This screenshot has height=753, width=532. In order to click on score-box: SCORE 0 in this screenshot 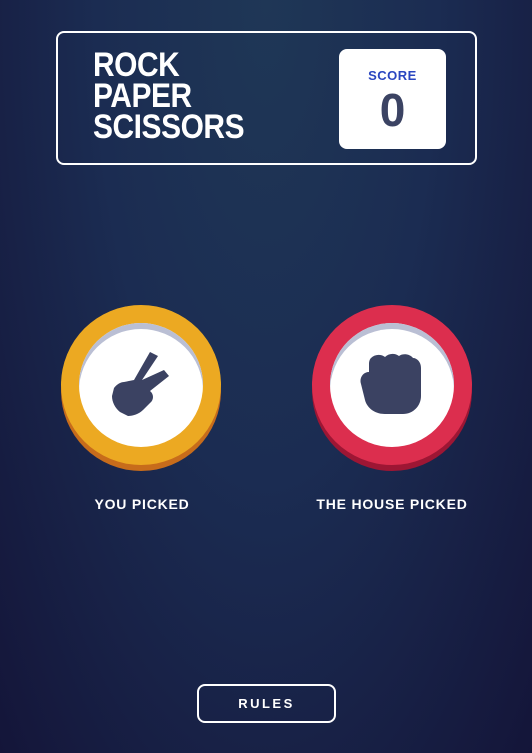, I will do `click(392, 99)`.